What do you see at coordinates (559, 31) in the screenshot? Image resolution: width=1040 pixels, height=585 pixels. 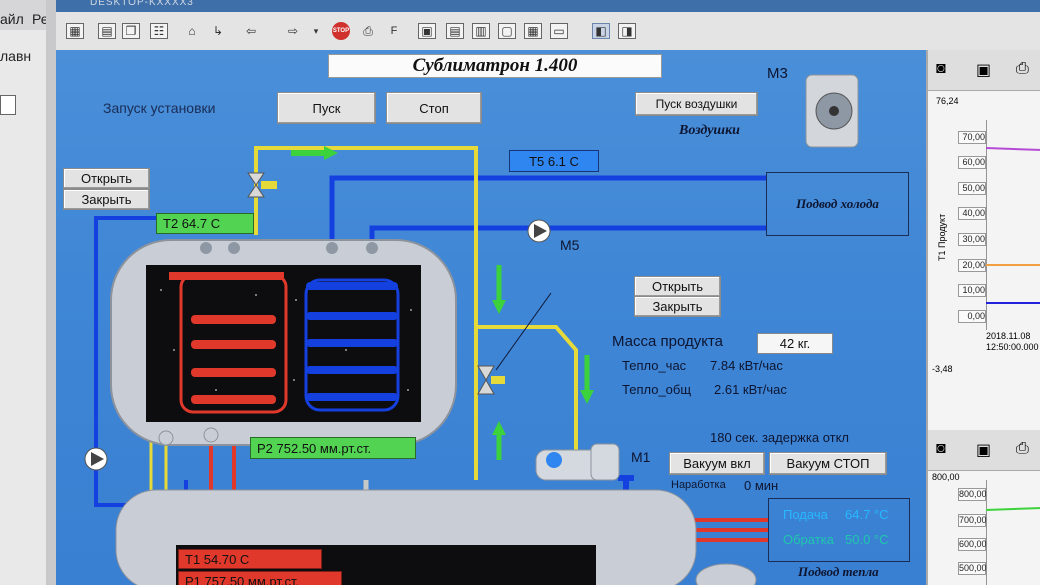 I see `layout-icon: ▭` at bounding box center [559, 31].